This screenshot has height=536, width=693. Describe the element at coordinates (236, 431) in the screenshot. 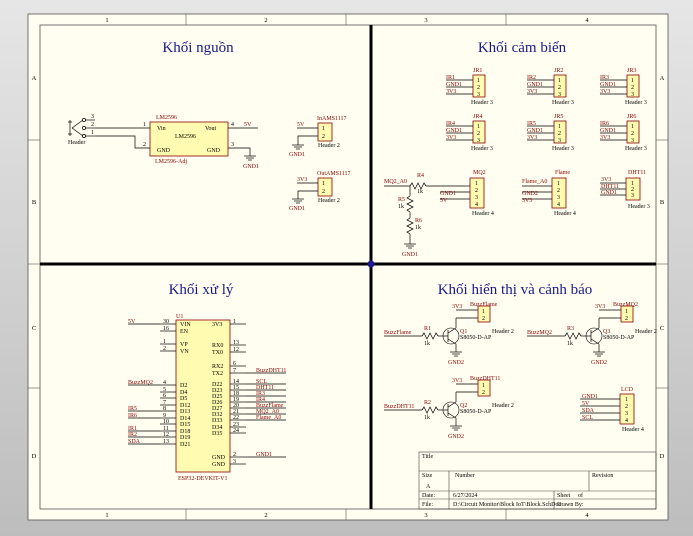

I see `esp32-pin-number: 24` at that location.